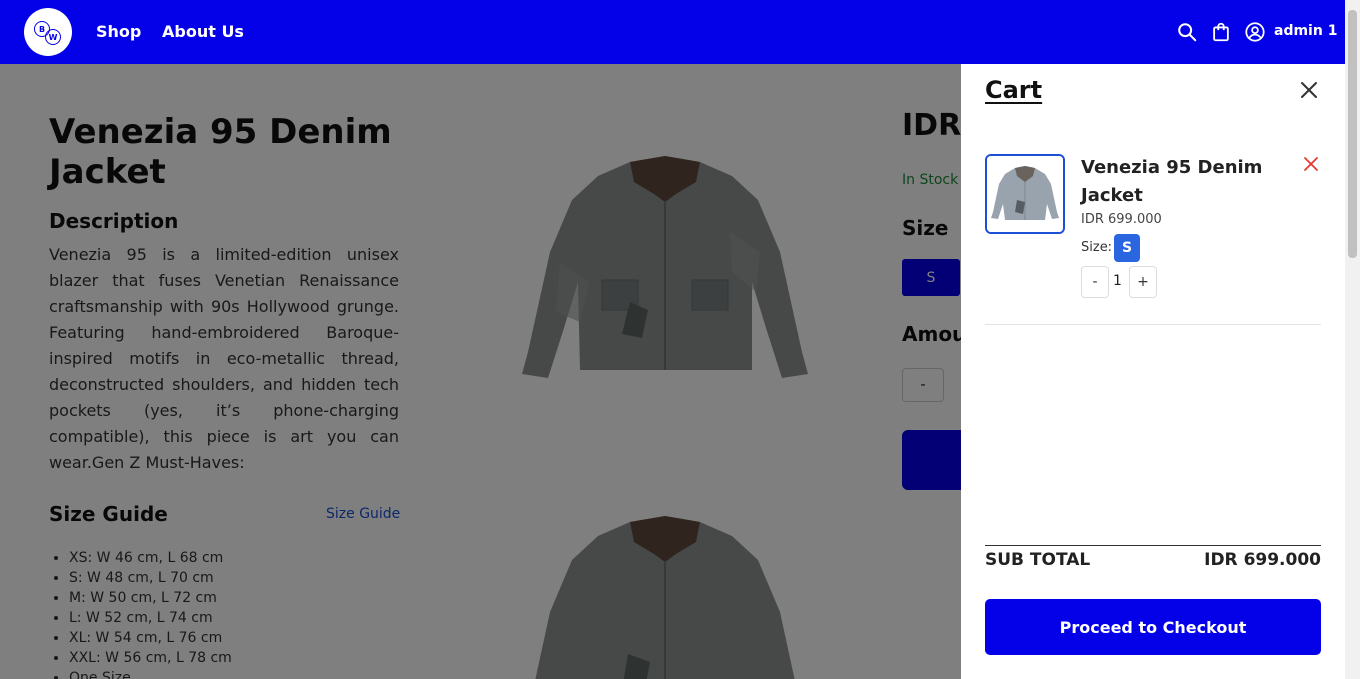 The image size is (1360, 679). What do you see at coordinates (1121, 219) in the screenshot?
I see `cart-item-price: IDR 699.000` at bounding box center [1121, 219].